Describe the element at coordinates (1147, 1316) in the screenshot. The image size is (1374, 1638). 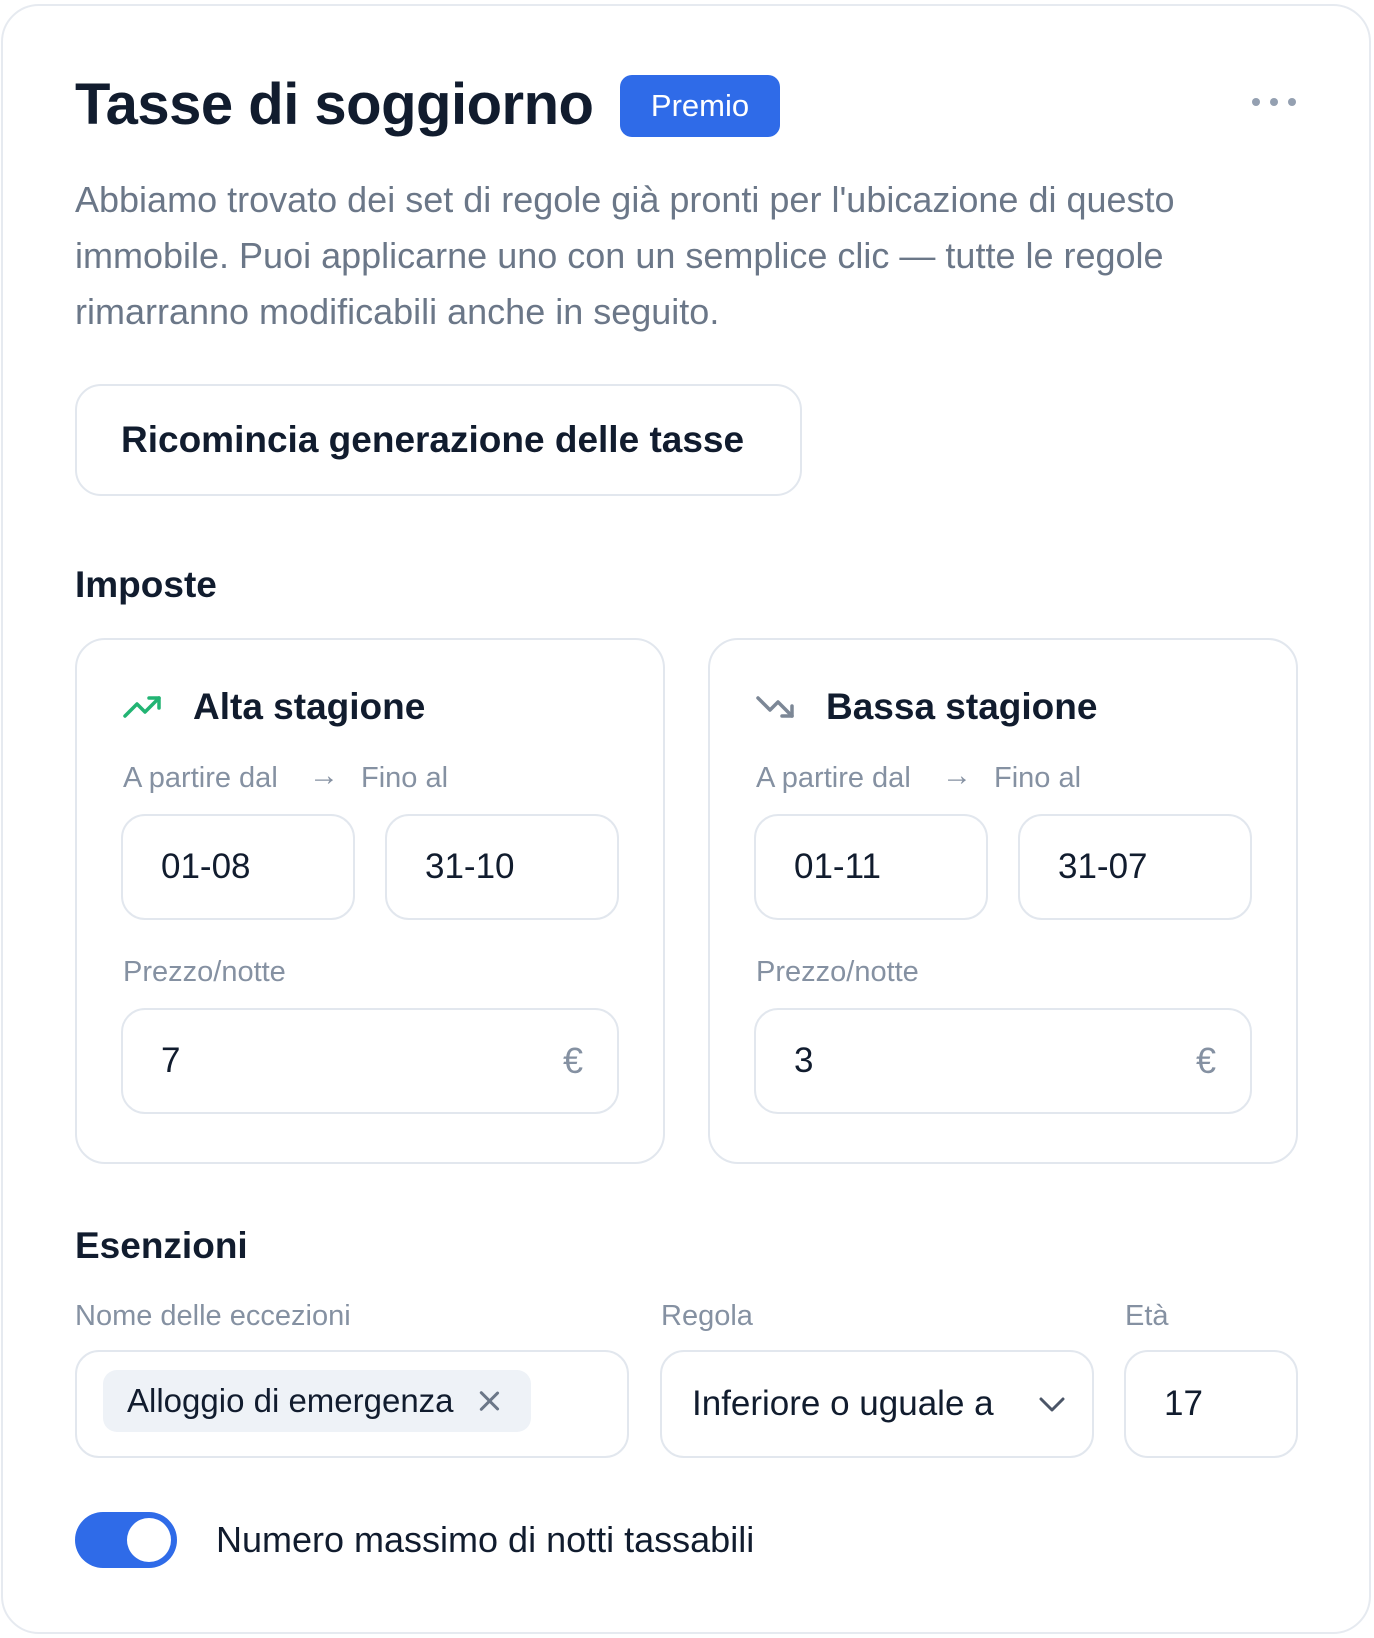
I see `age-label: Età` at that location.